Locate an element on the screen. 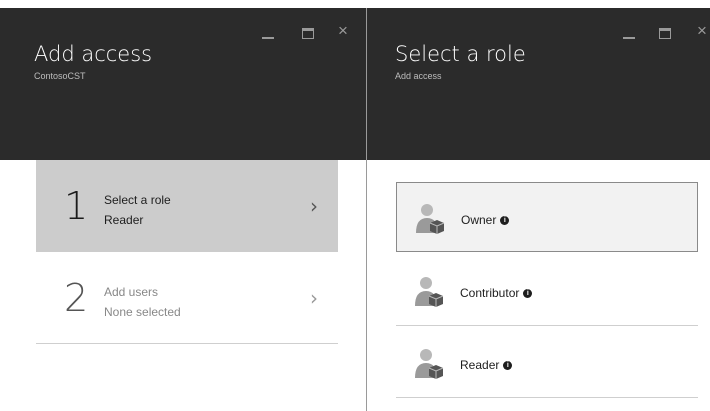  role-label: Contributor i is located at coordinates (496, 293).